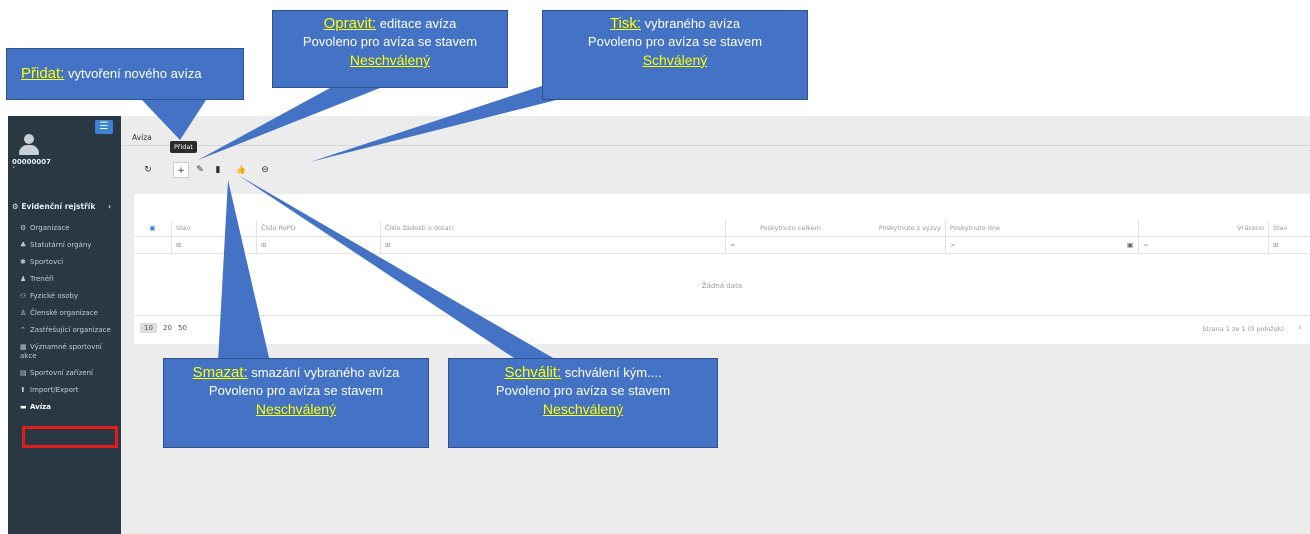  Describe the element at coordinates (533, 372) in the screenshot. I see `callout-key: Schválit:` at that location.